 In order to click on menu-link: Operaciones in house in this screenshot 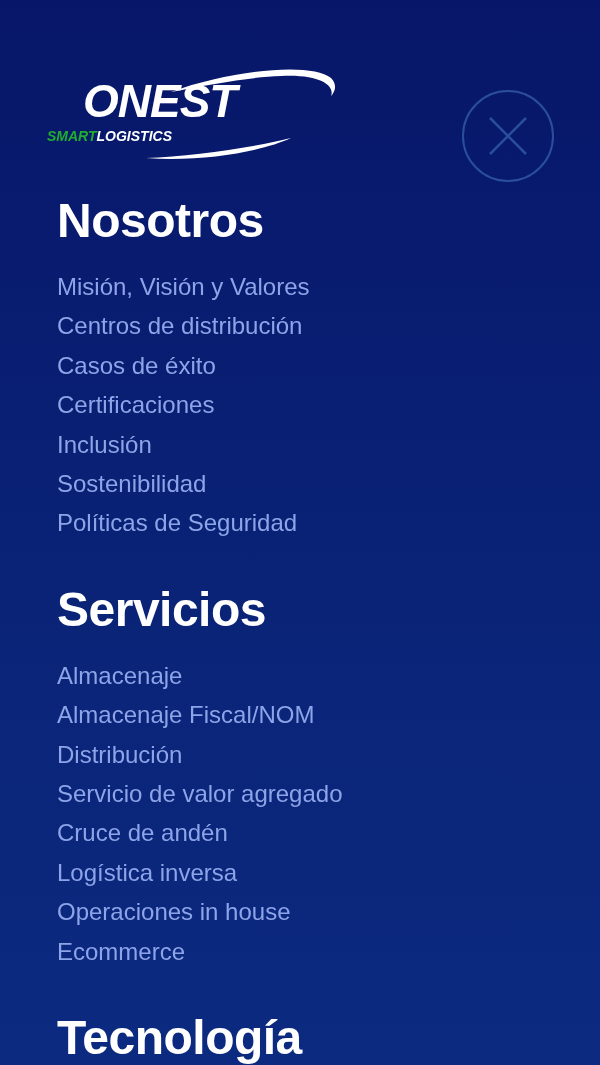, I will do `click(174, 912)`.